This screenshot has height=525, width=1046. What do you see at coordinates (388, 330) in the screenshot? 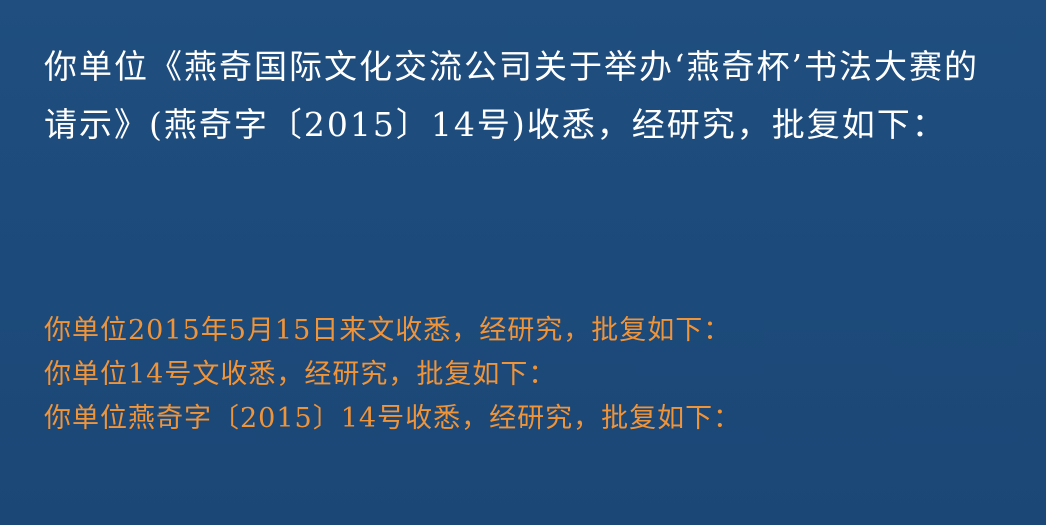
I see `example-line-1: 你单位2015年5月15日来文收悉，经研究，批复如下：` at bounding box center [388, 330].